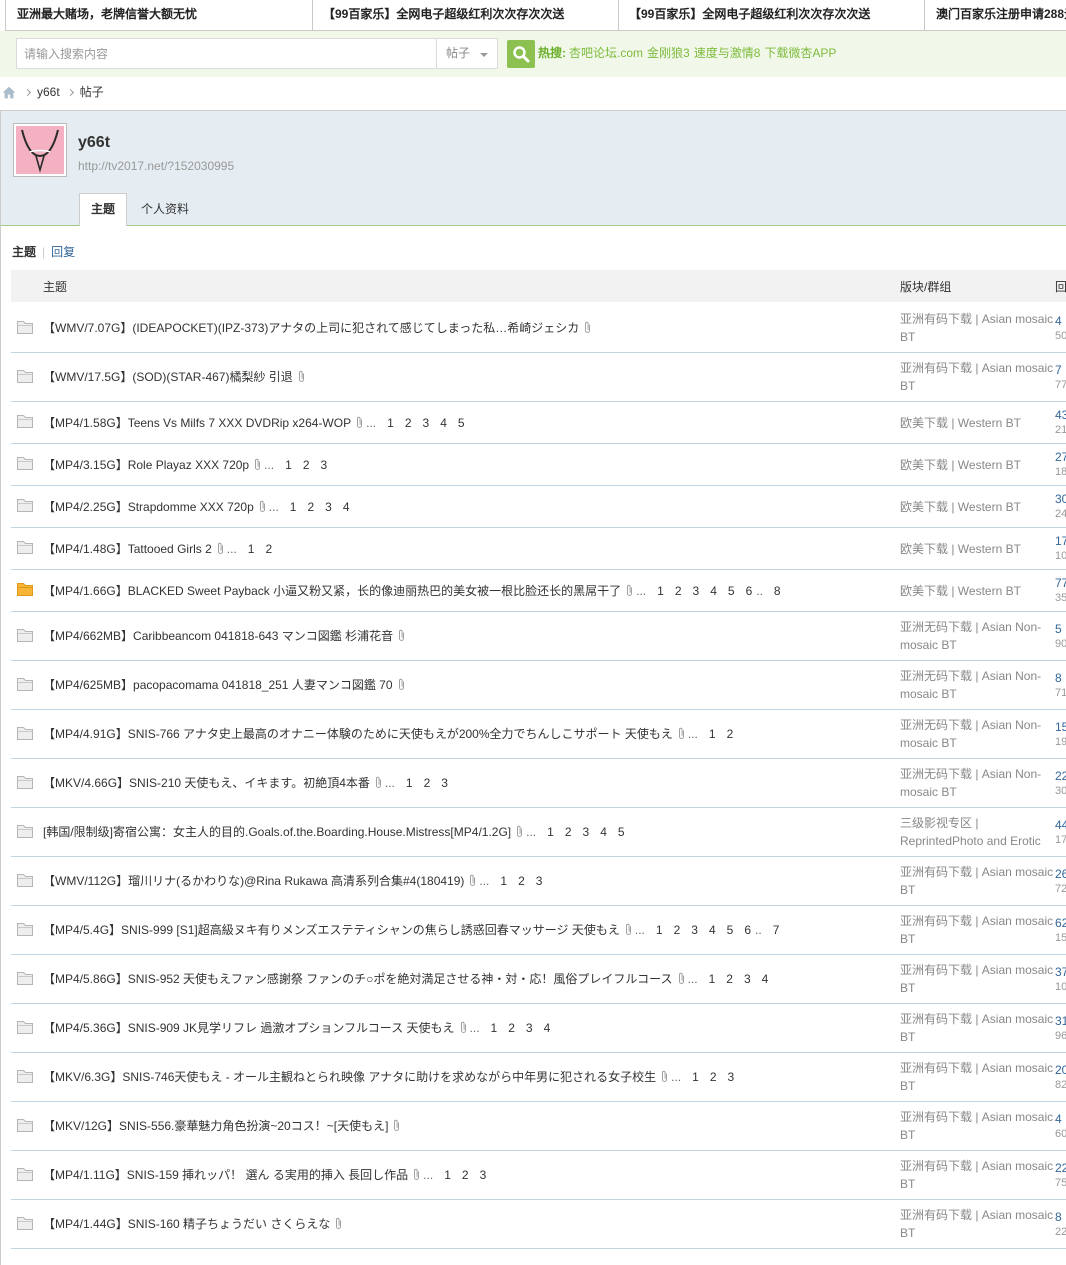  I want to click on home-icon, so click(9, 92).